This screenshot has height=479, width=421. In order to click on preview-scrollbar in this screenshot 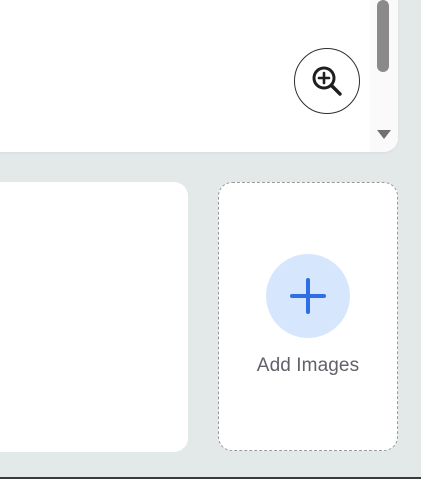, I will do `click(384, 76)`.